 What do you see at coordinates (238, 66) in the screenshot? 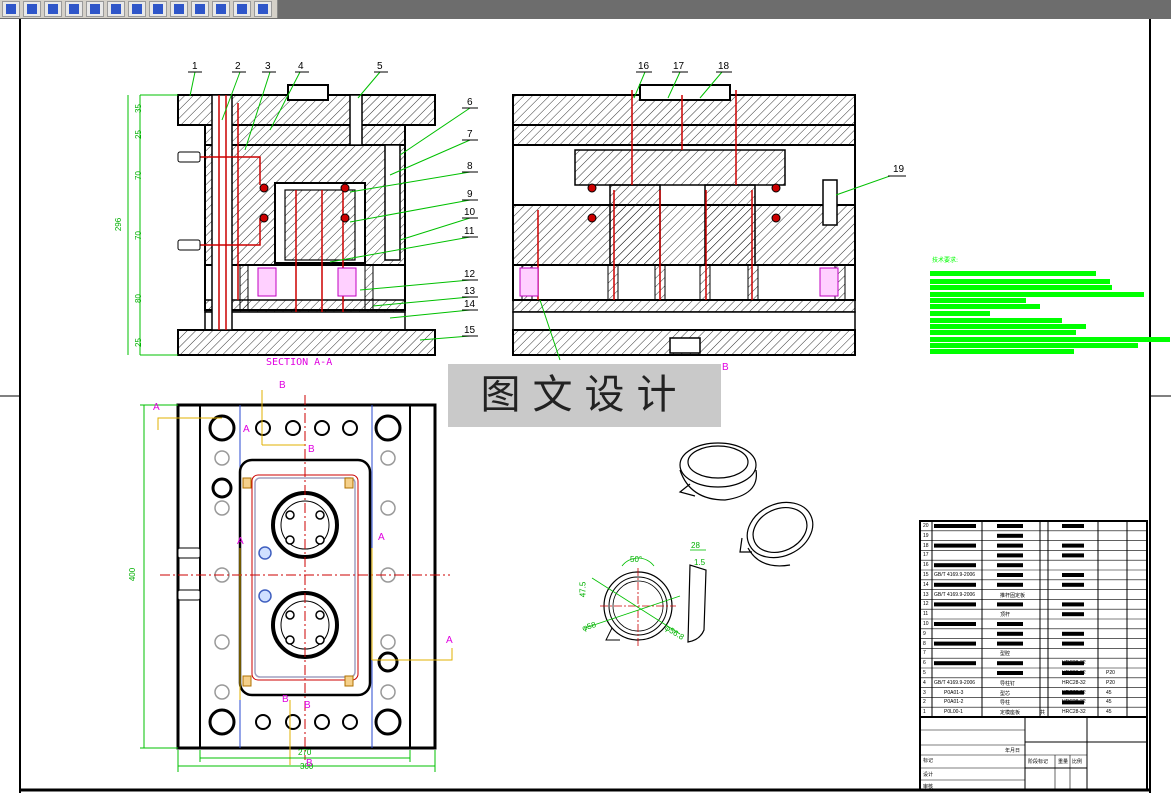
I see `part-number-2: 2` at bounding box center [238, 66].